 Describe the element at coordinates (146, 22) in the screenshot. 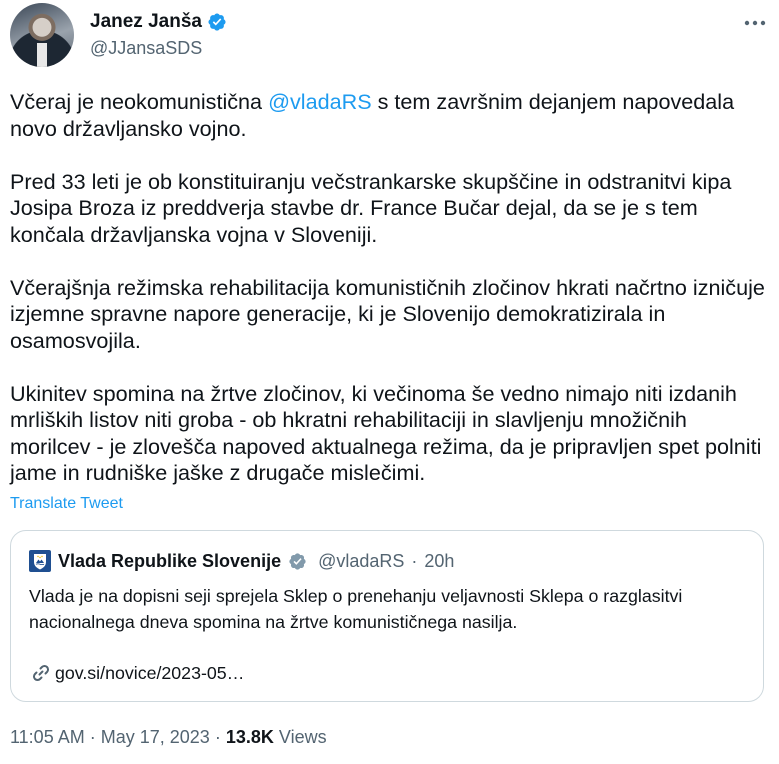

I see `author-name: Janez Janša` at that location.